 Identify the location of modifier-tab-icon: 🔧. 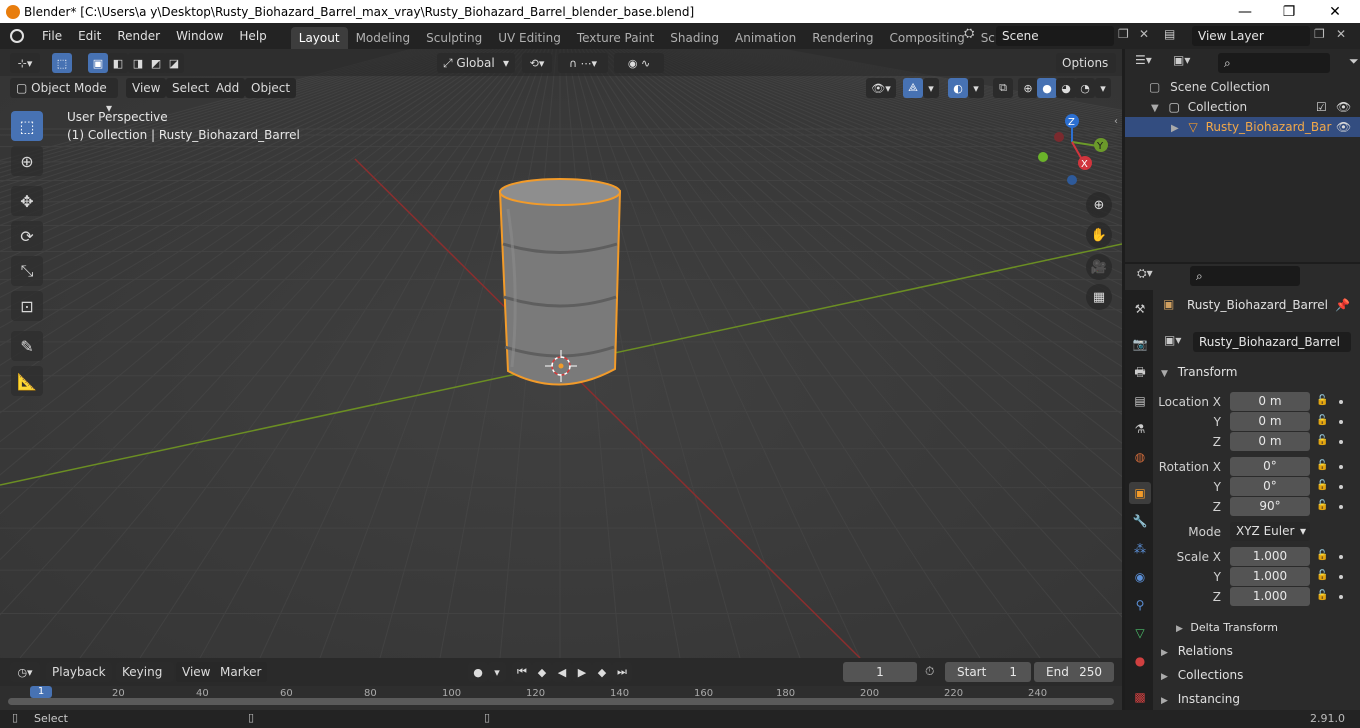
(1140, 521).